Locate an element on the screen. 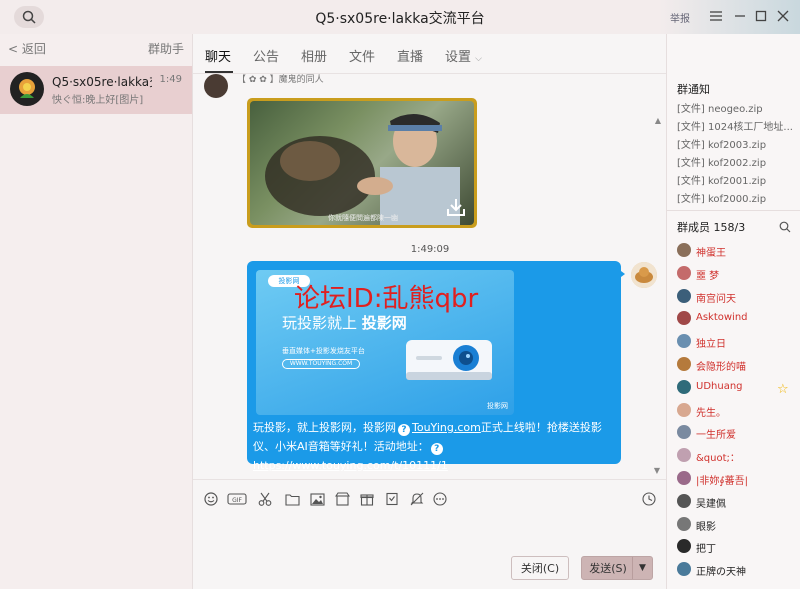 The width and height of the screenshot is (800, 589). member-item: 正牌の天神 is located at coordinates (737, 570).